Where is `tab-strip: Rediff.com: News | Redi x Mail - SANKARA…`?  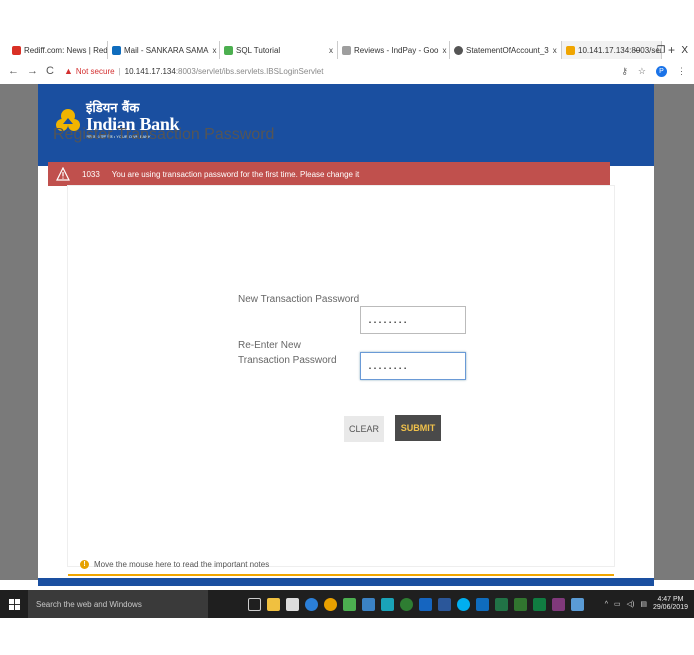 tab-strip: Rediff.com: News | Redi x Mail - SANKARA… is located at coordinates (351, 50).